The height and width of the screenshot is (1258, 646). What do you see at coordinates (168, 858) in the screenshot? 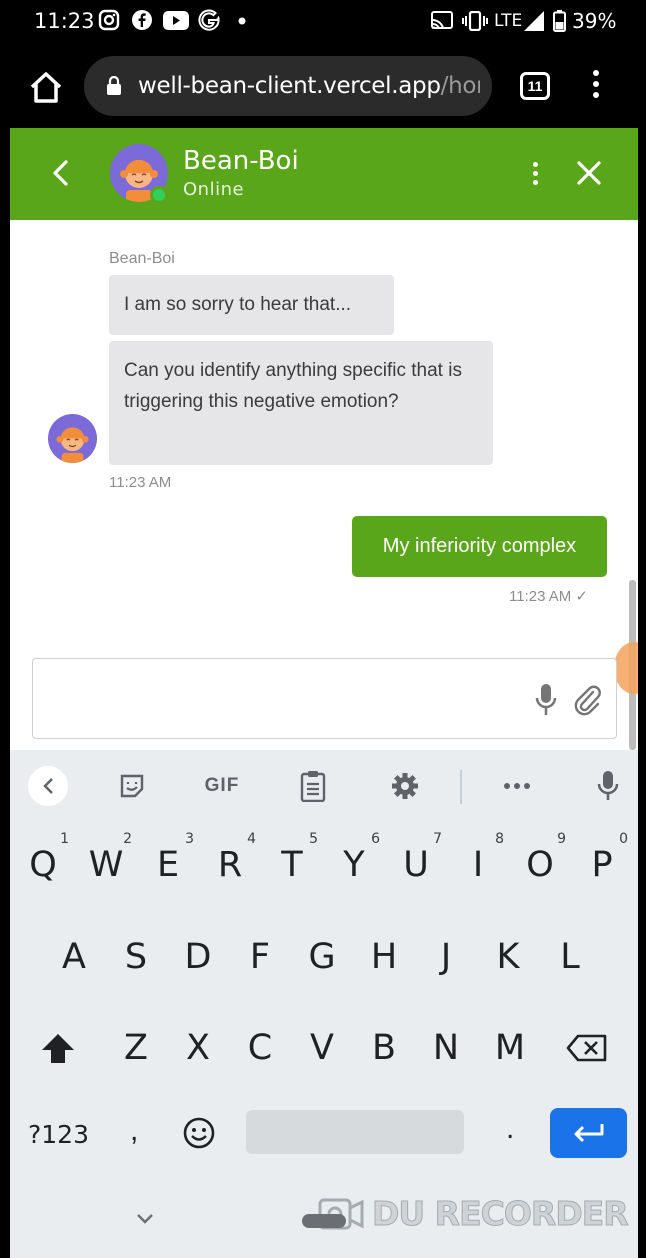
I see `key-e: E3` at bounding box center [168, 858].